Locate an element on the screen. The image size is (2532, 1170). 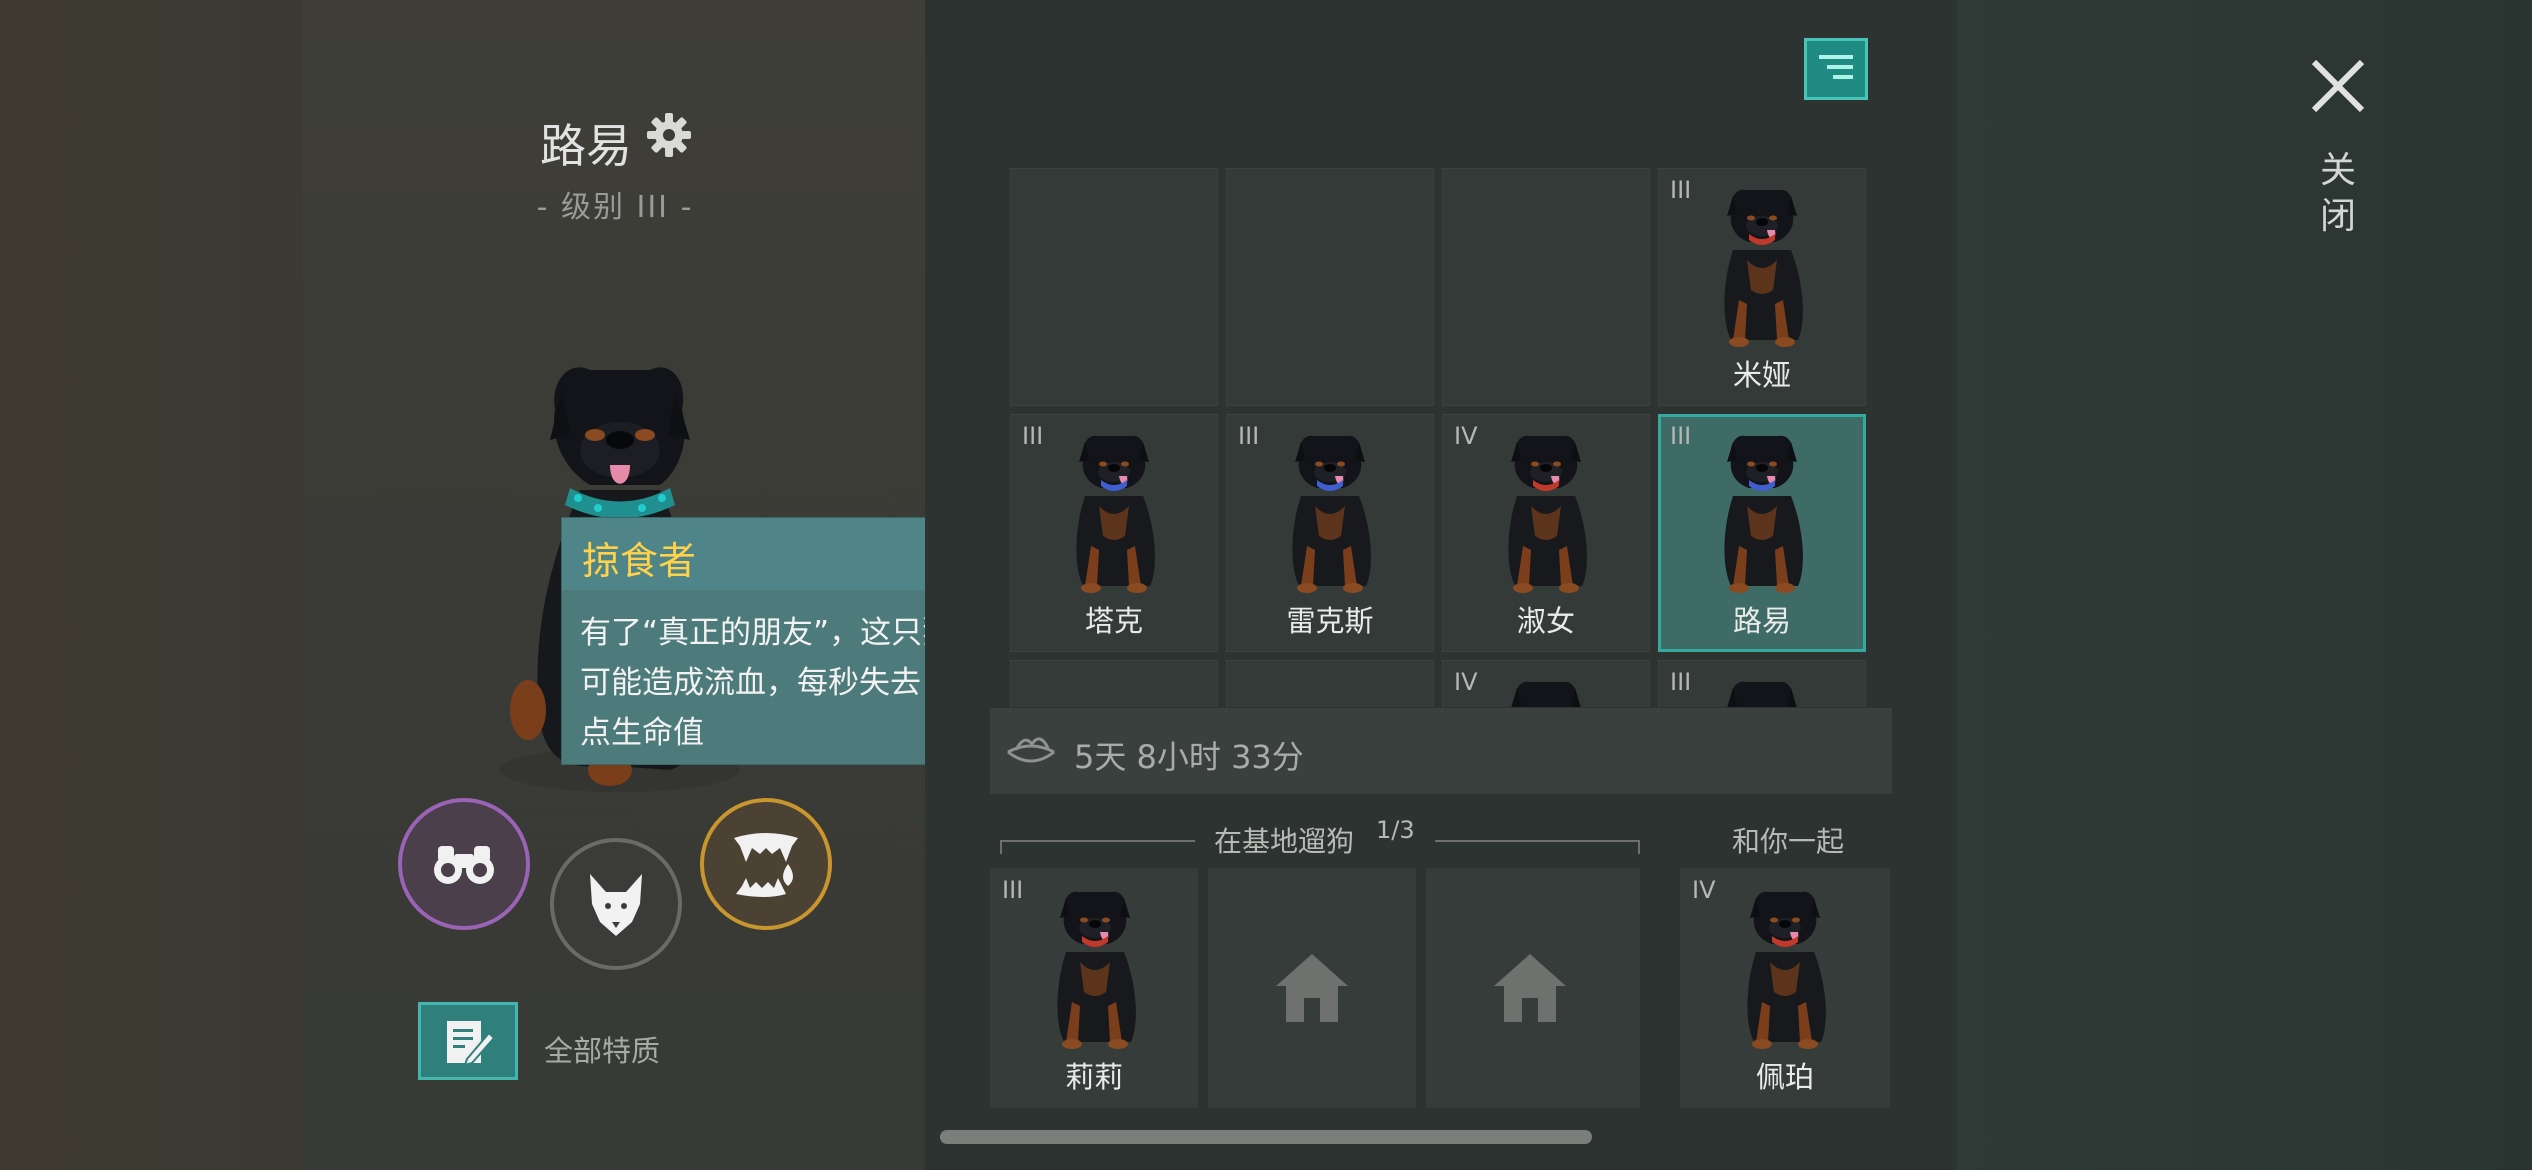
dog-cell: IV 淑女 is located at coordinates (1546, 533).